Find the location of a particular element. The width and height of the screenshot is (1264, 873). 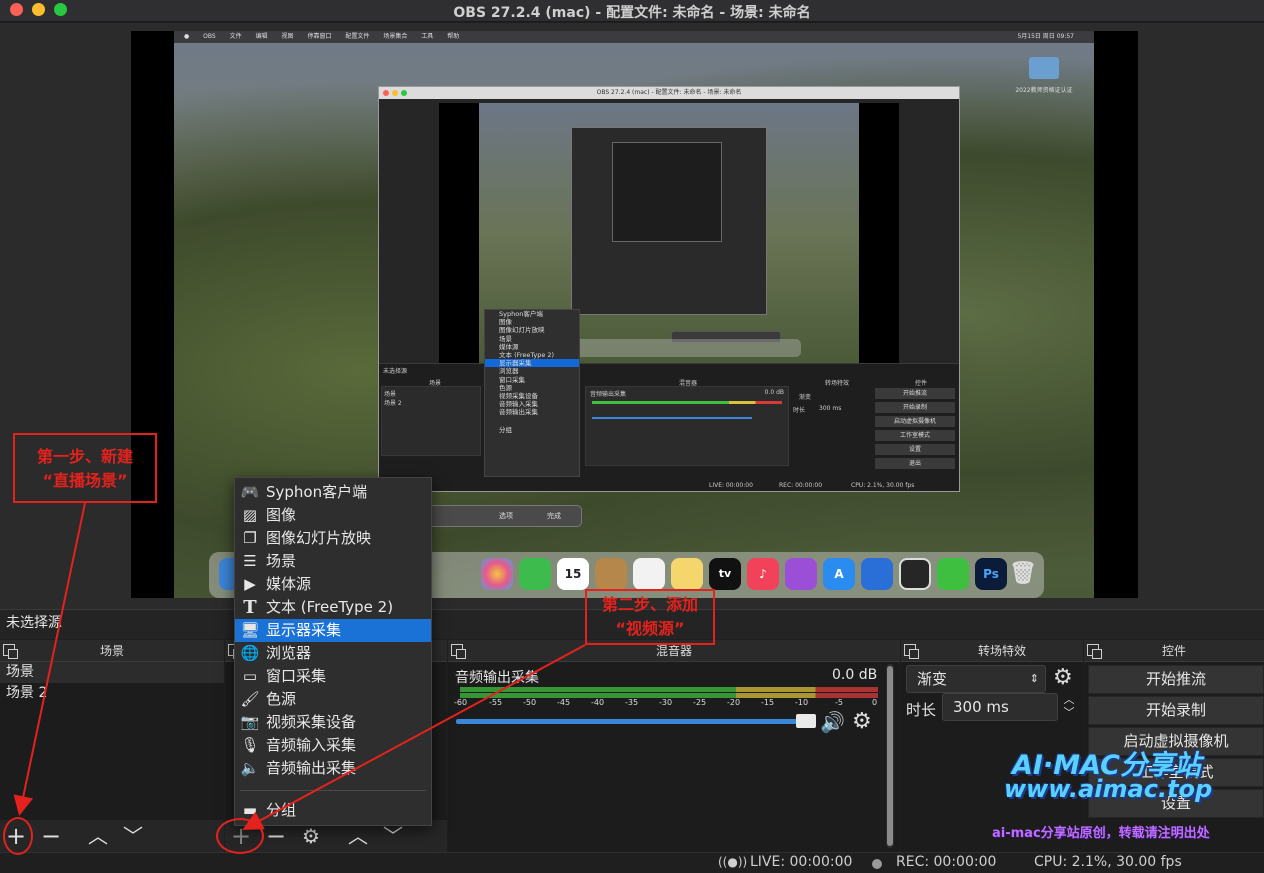

menu-item-syphon-client: 🎮 Syphon客户端 is located at coordinates (333, 492).